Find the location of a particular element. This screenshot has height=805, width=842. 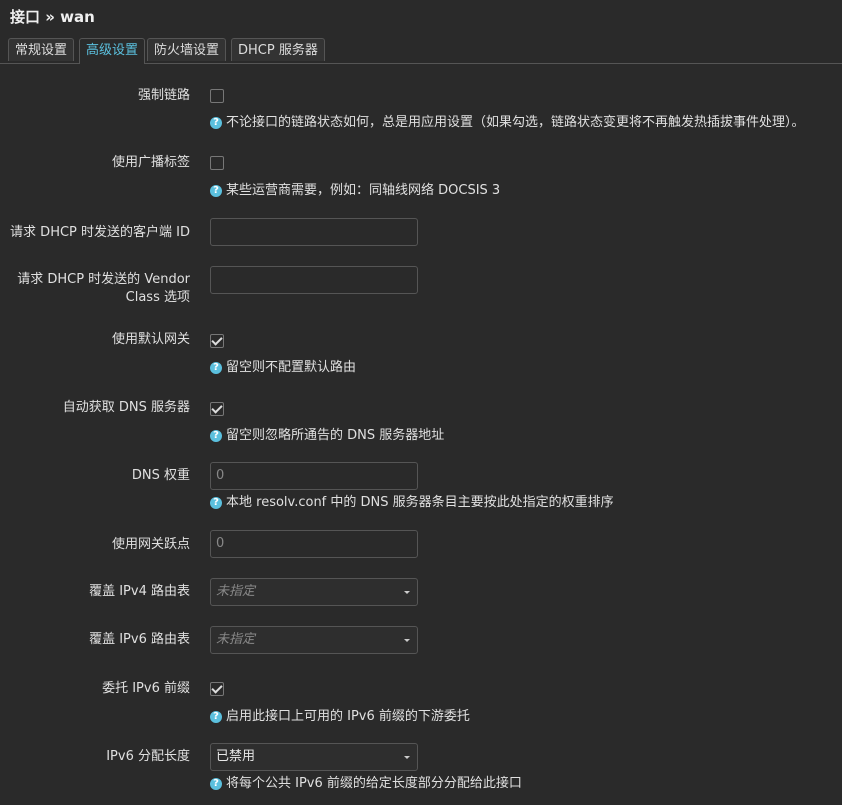

metric-input: 0 is located at coordinates (314, 544).